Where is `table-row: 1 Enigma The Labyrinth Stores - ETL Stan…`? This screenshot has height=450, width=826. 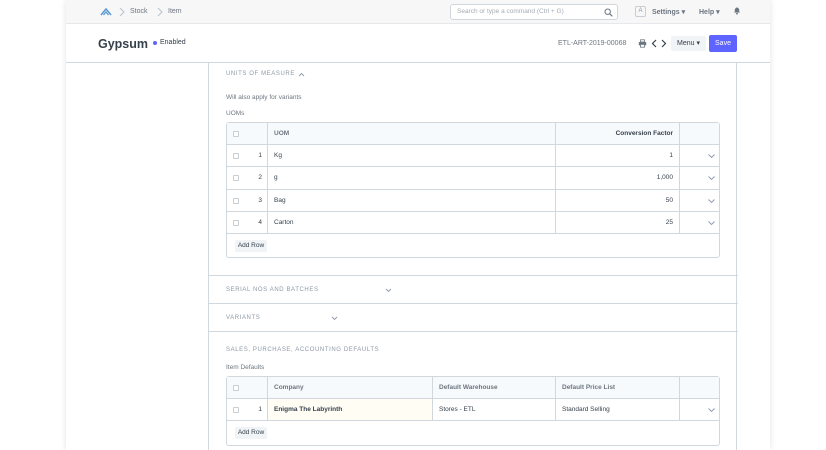 table-row: 1 Enigma The Labyrinth Stores - ETL Stan… is located at coordinates (473, 410).